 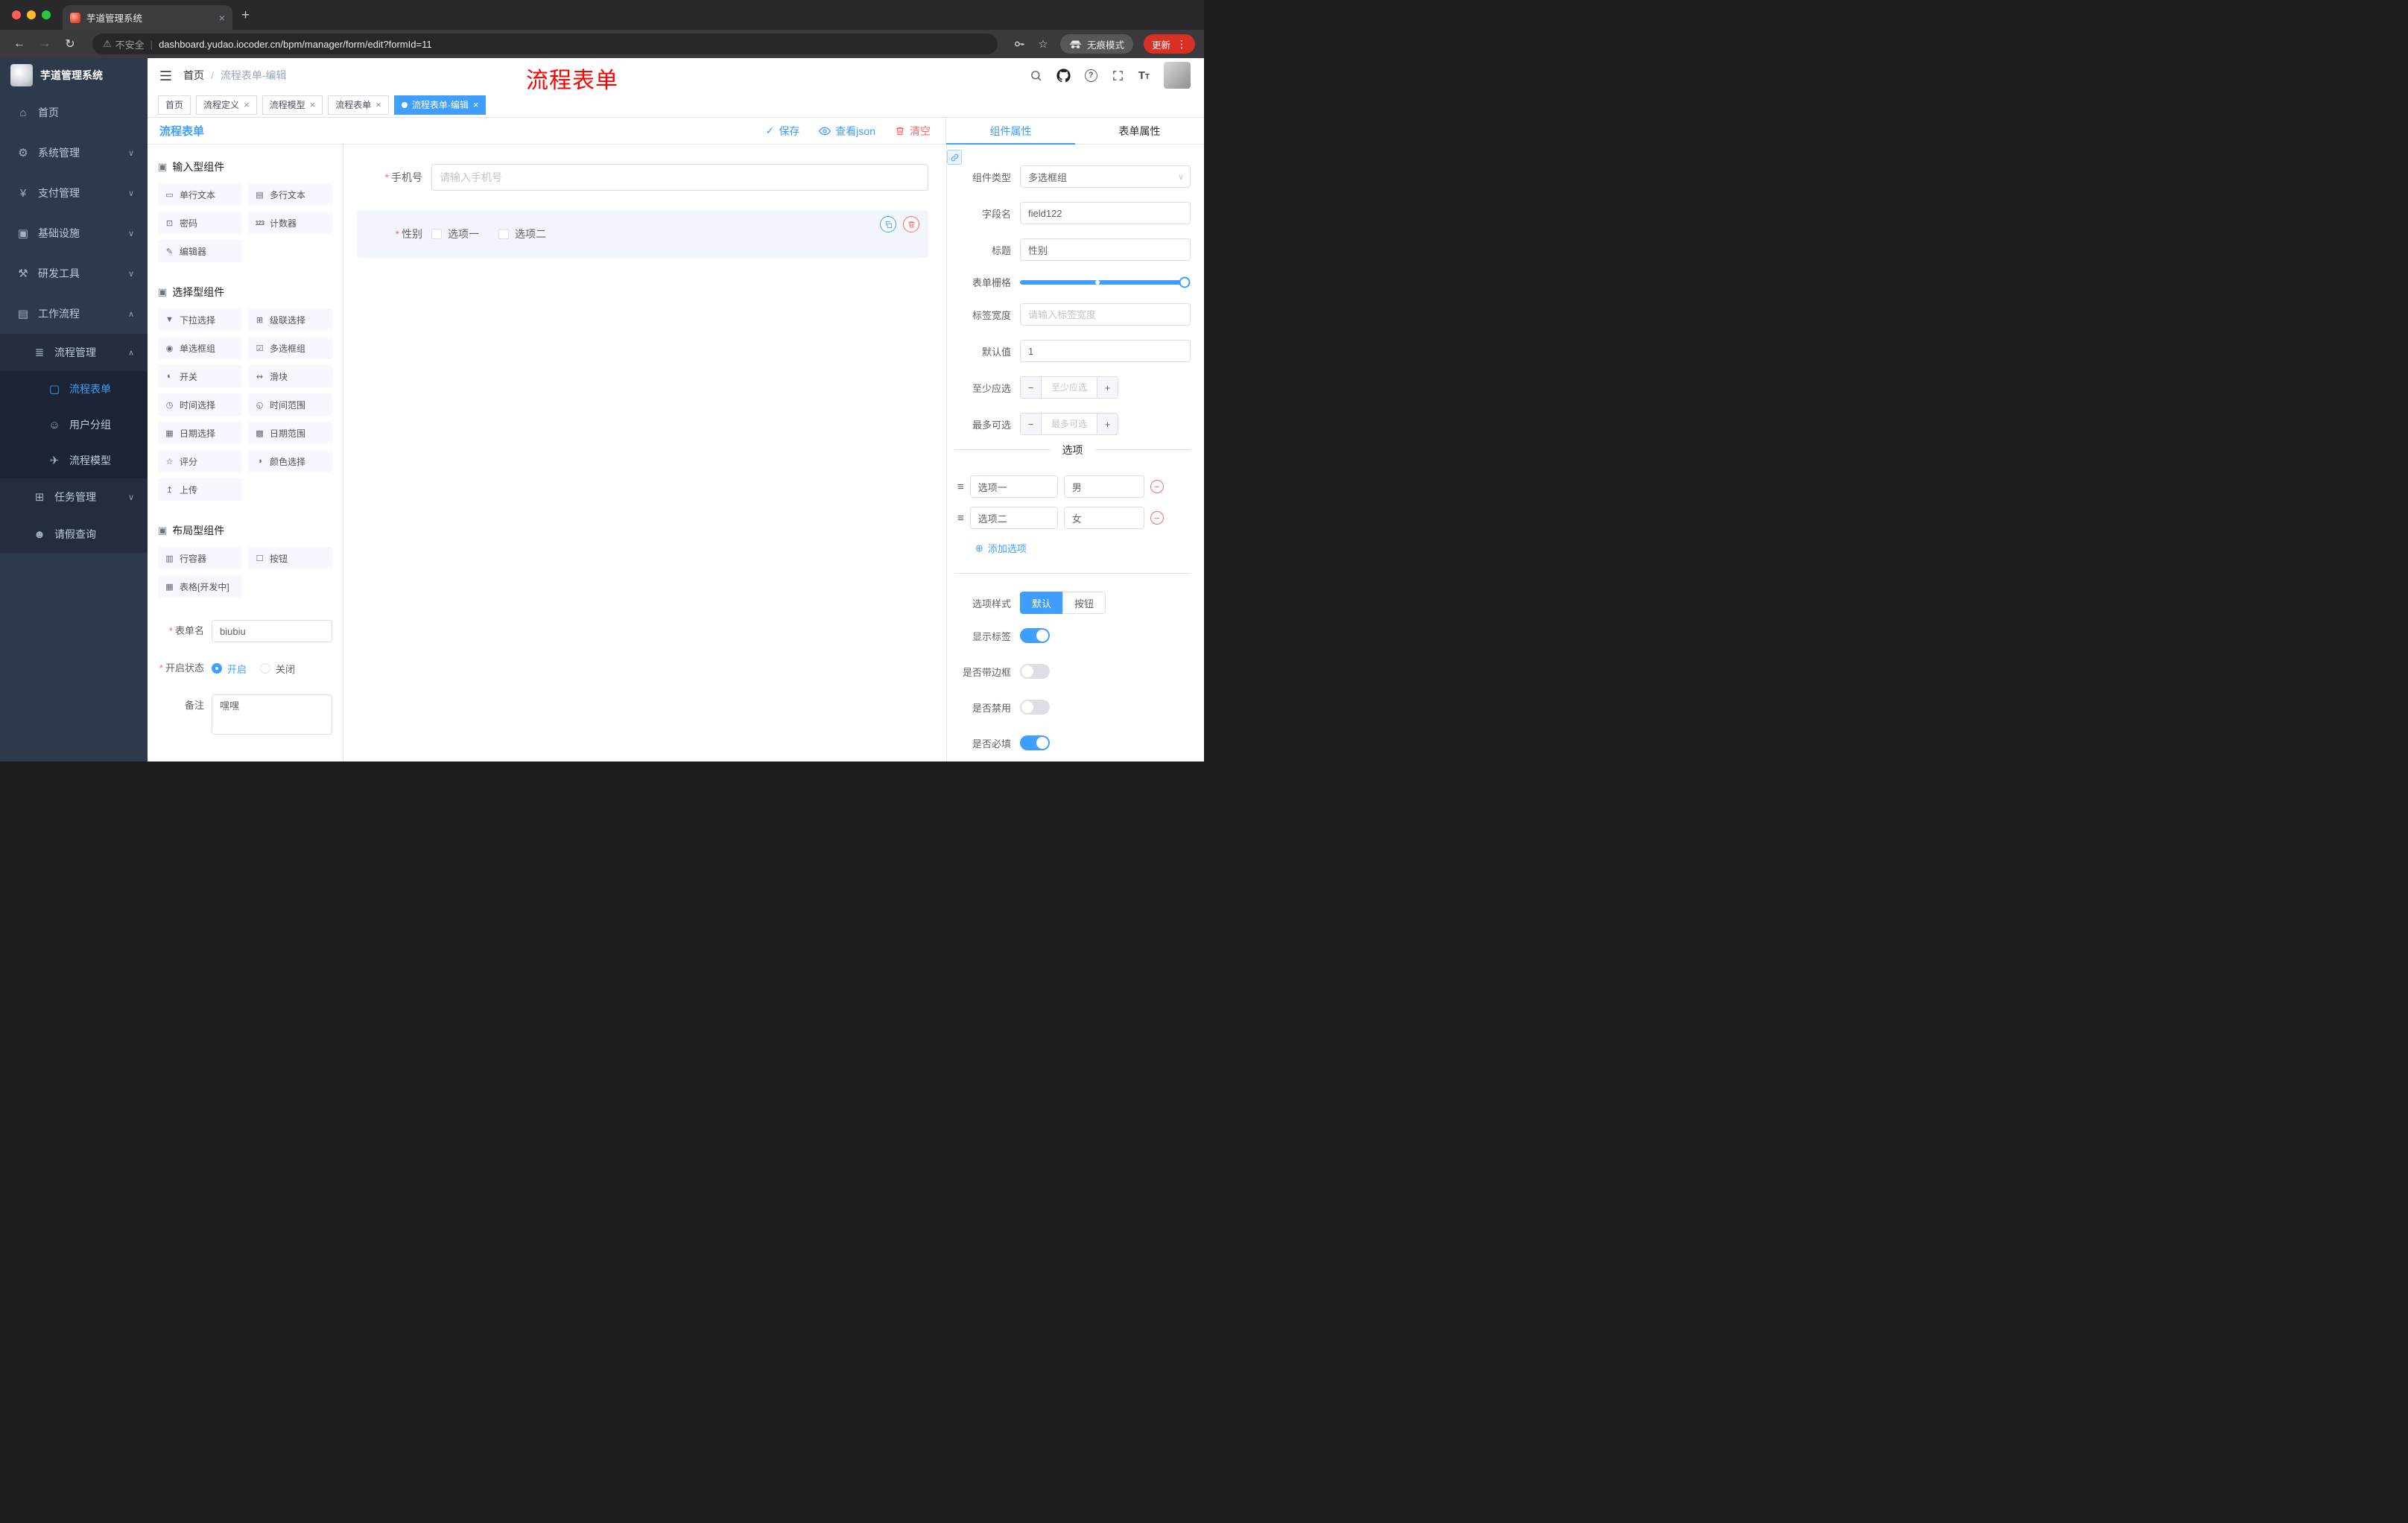 What do you see at coordinates (200, 223) in the screenshot?
I see `palette-item-password: ⊡ 密码` at bounding box center [200, 223].